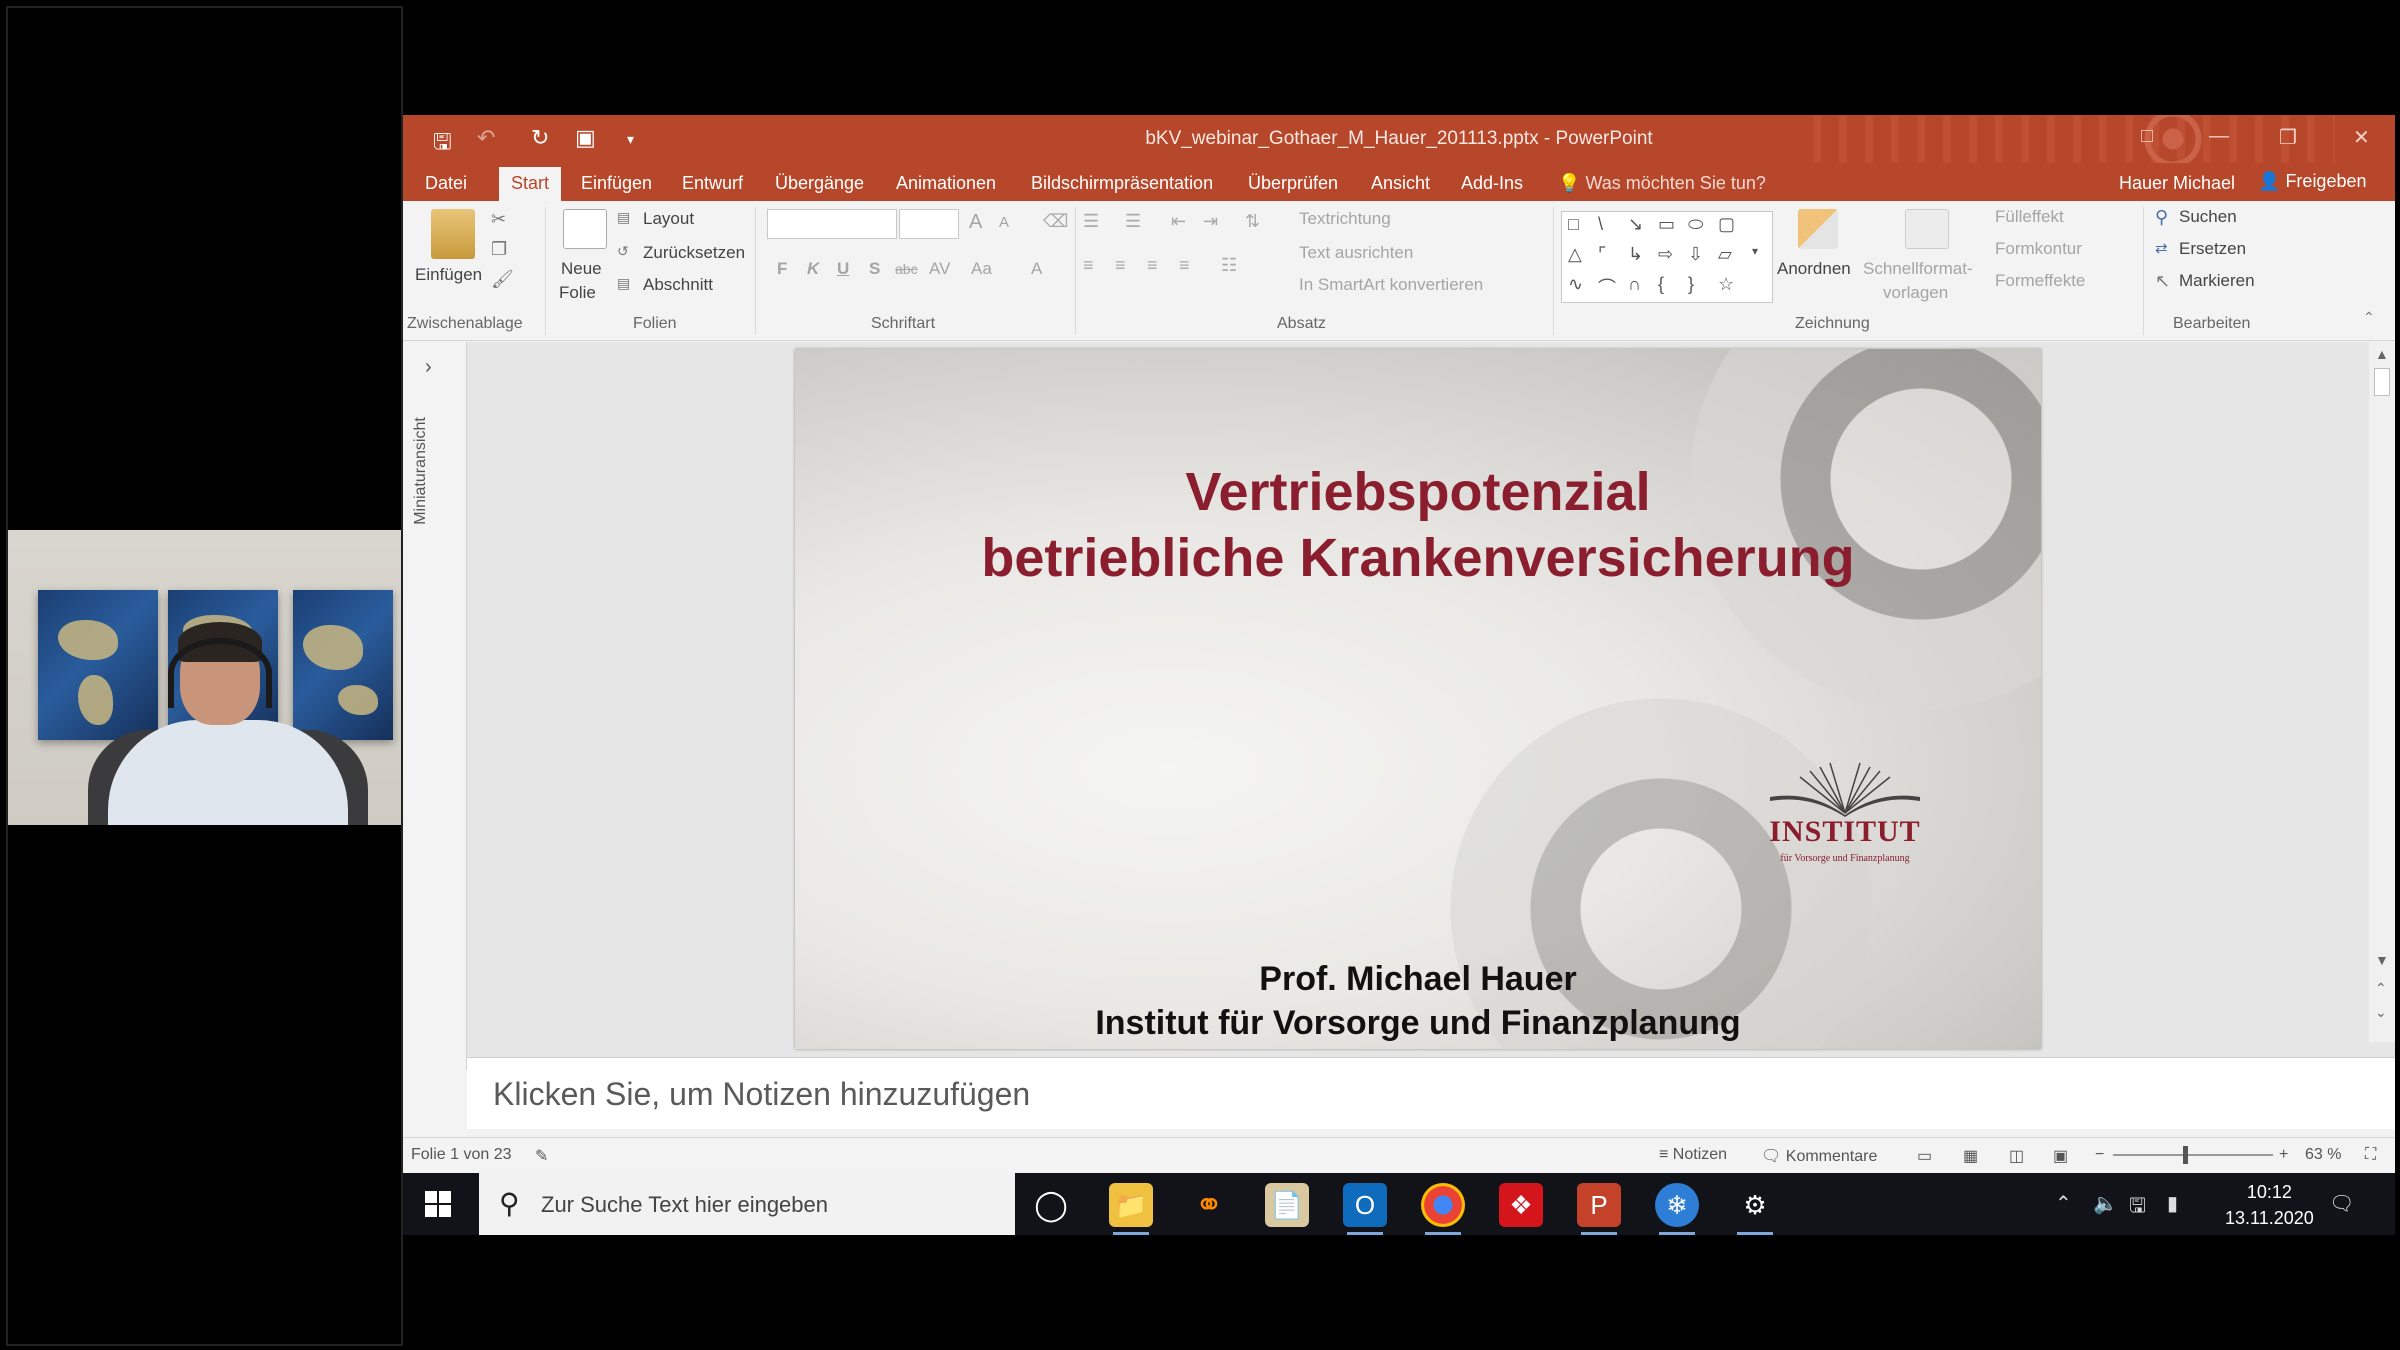 The width and height of the screenshot is (2400, 1350). I want to click on align-left-icon: ≡, so click(1088, 265).